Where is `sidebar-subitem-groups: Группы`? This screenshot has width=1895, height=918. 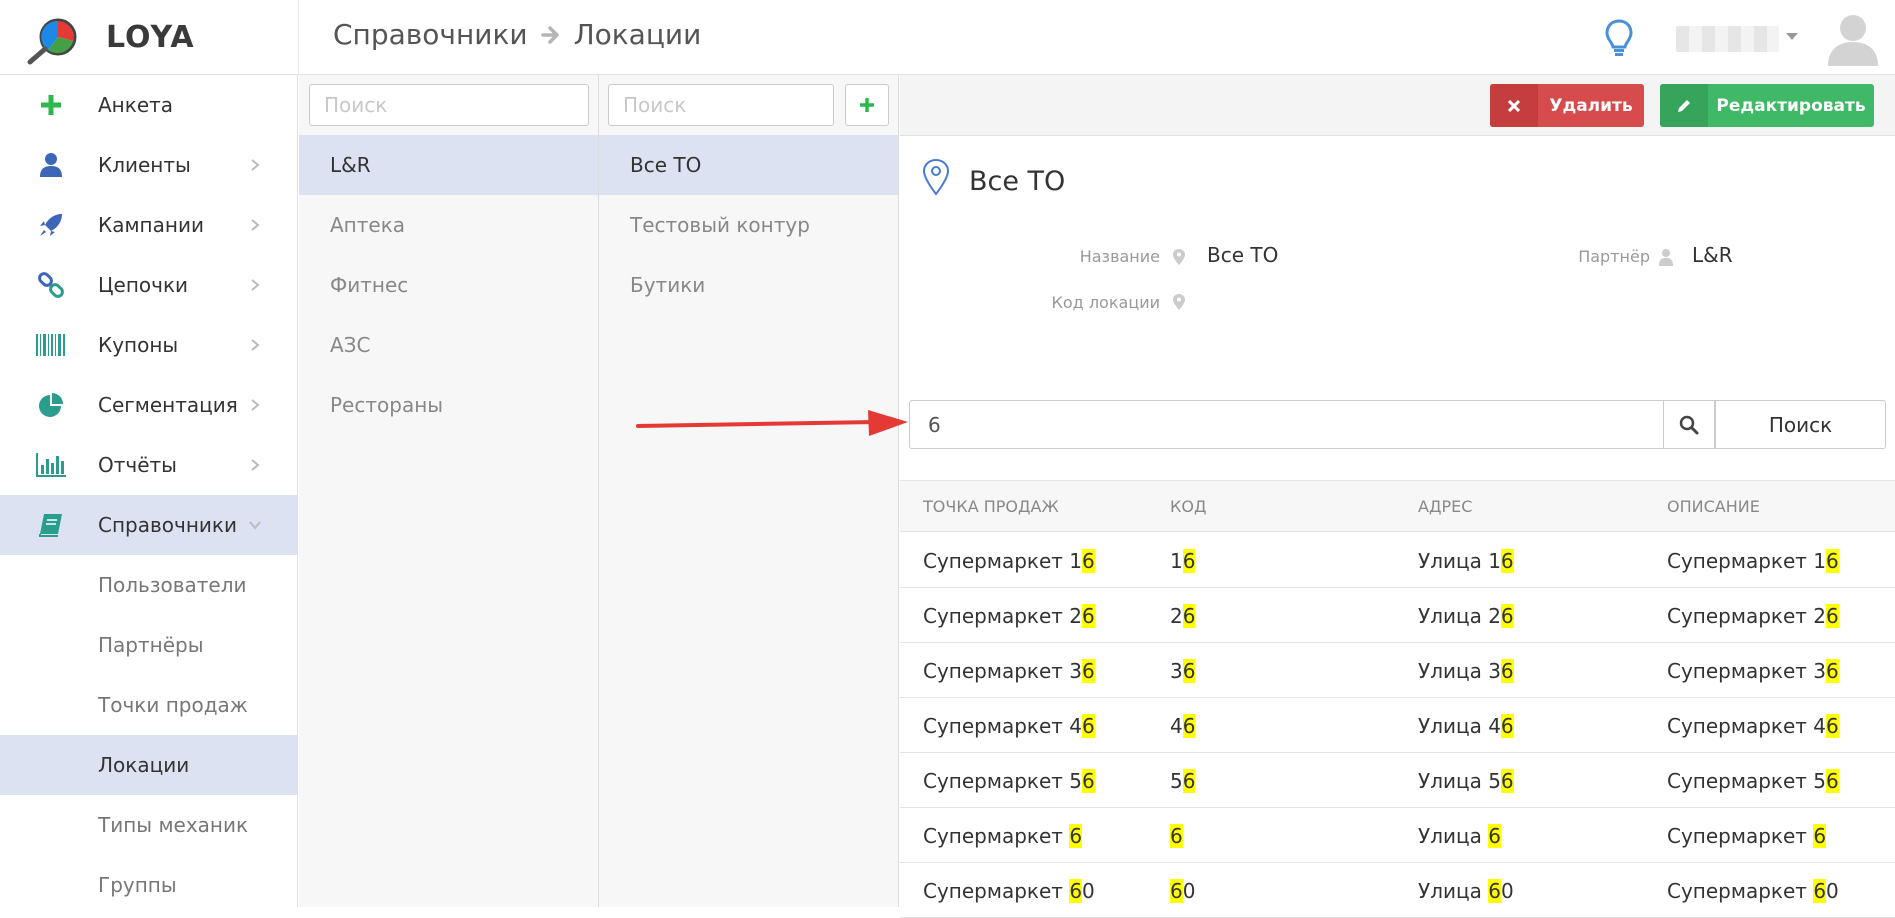
sidebar-subitem-groups: Группы is located at coordinates (149, 885).